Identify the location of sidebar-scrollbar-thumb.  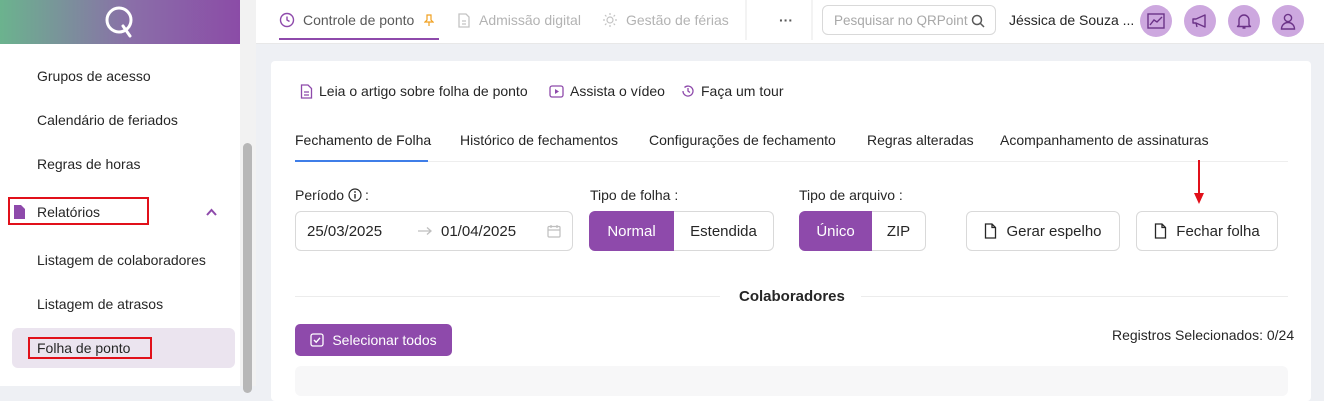
(247, 268).